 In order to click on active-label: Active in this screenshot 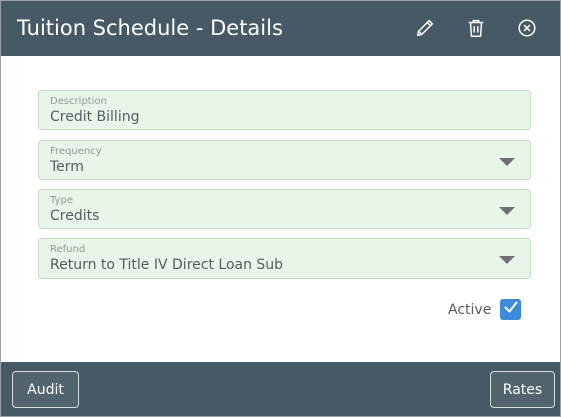, I will do `click(470, 310)`.